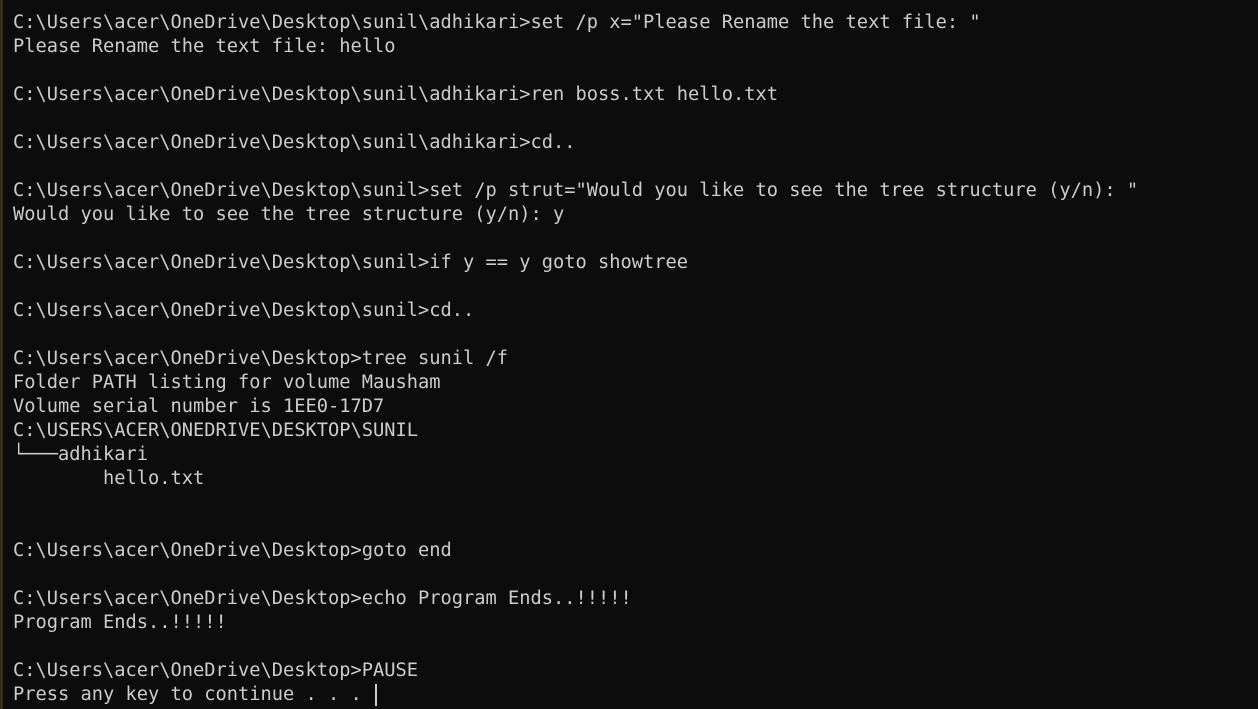 This screenshot has height=709, width=1258. Describe the element at coordinates (635, 431) in the screenshot. I see `terminal-line: C:\USERS\ACER\ONEDRIVE\DESKTOP\SUNIL` at that location.